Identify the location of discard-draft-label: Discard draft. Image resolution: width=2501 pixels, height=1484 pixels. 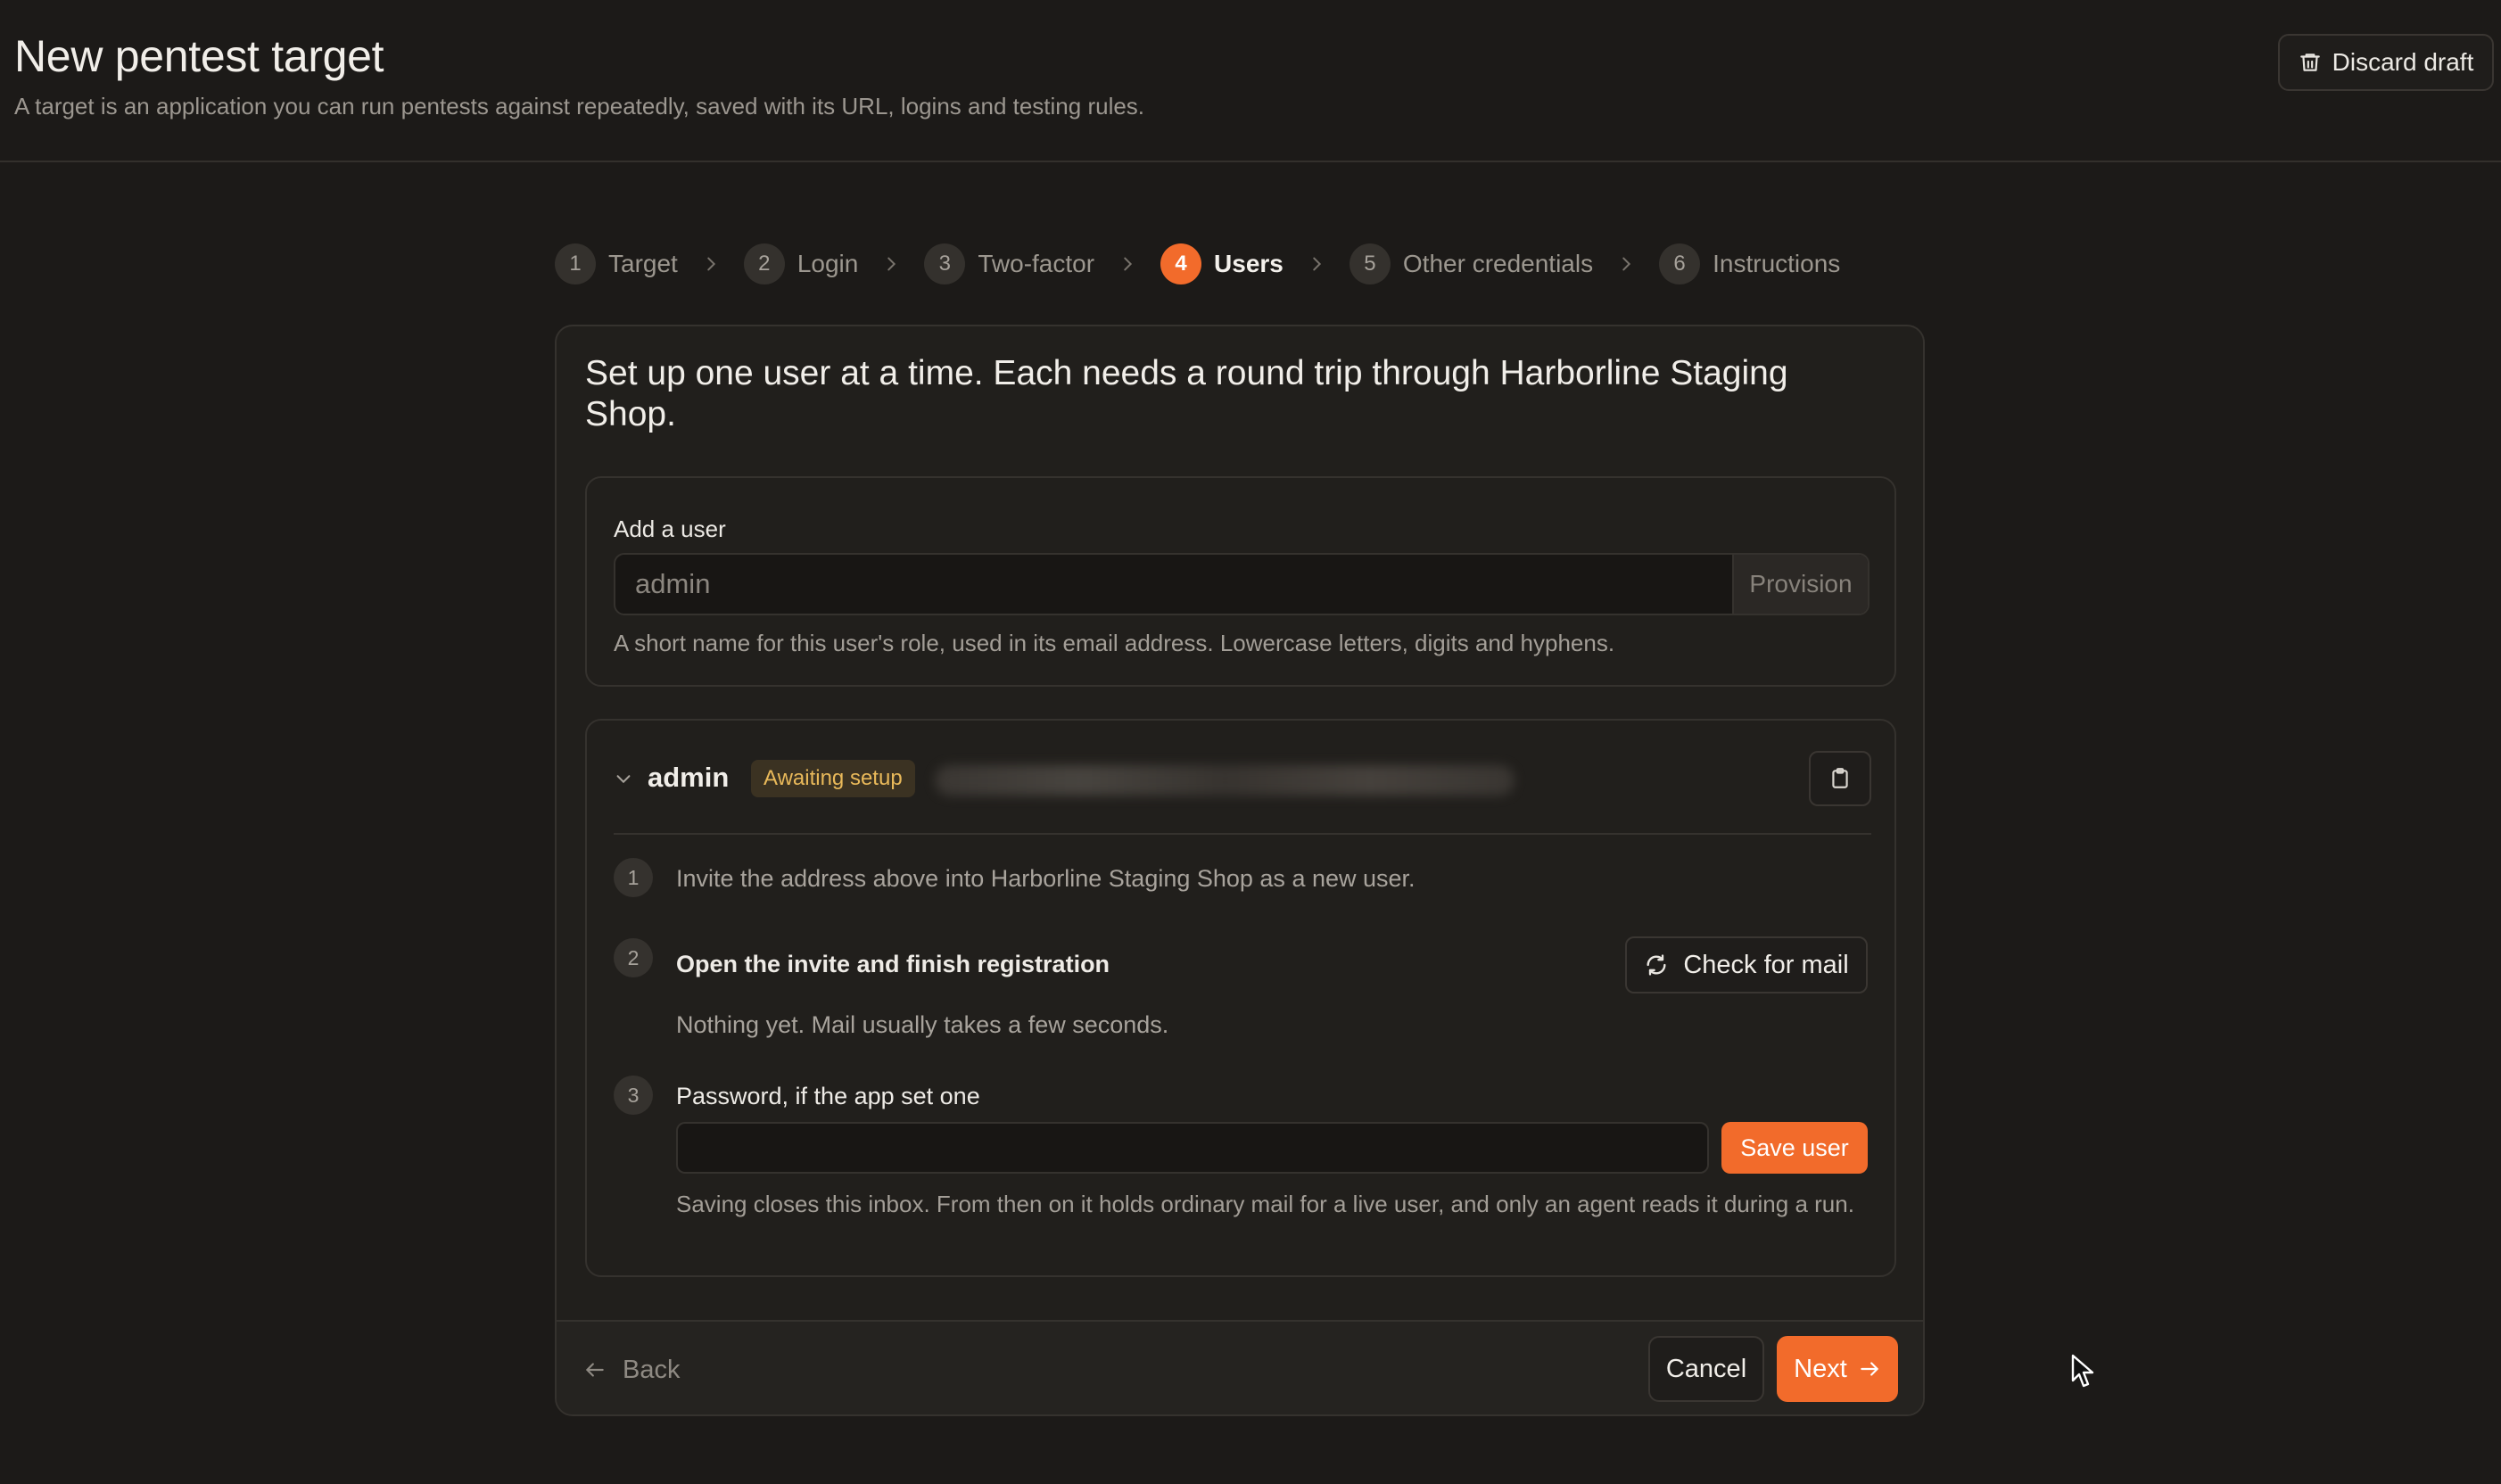
(2403, 62).